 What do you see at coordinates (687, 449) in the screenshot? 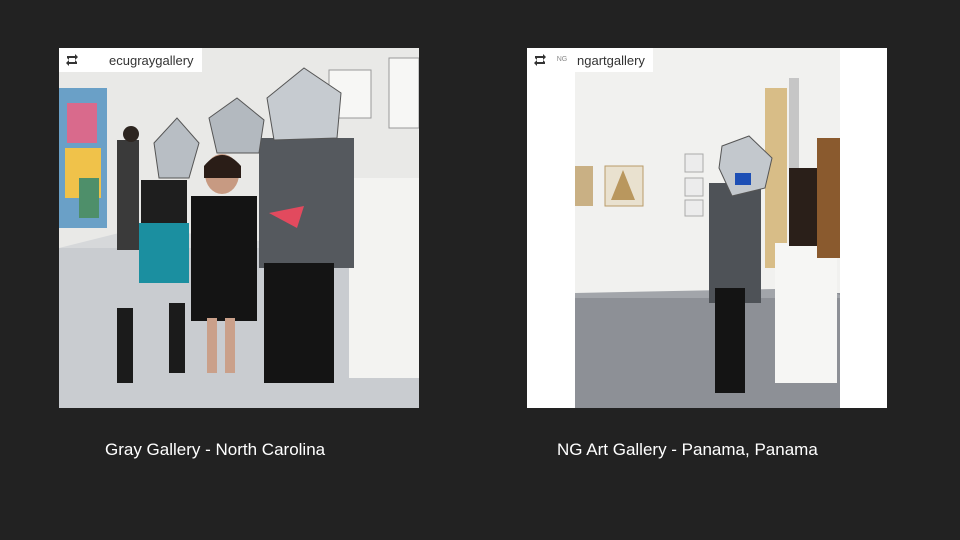
I see `caption-ng-art-gallery: NG Art Gallery - Panama, Panama` at bounding box center [687, 449].